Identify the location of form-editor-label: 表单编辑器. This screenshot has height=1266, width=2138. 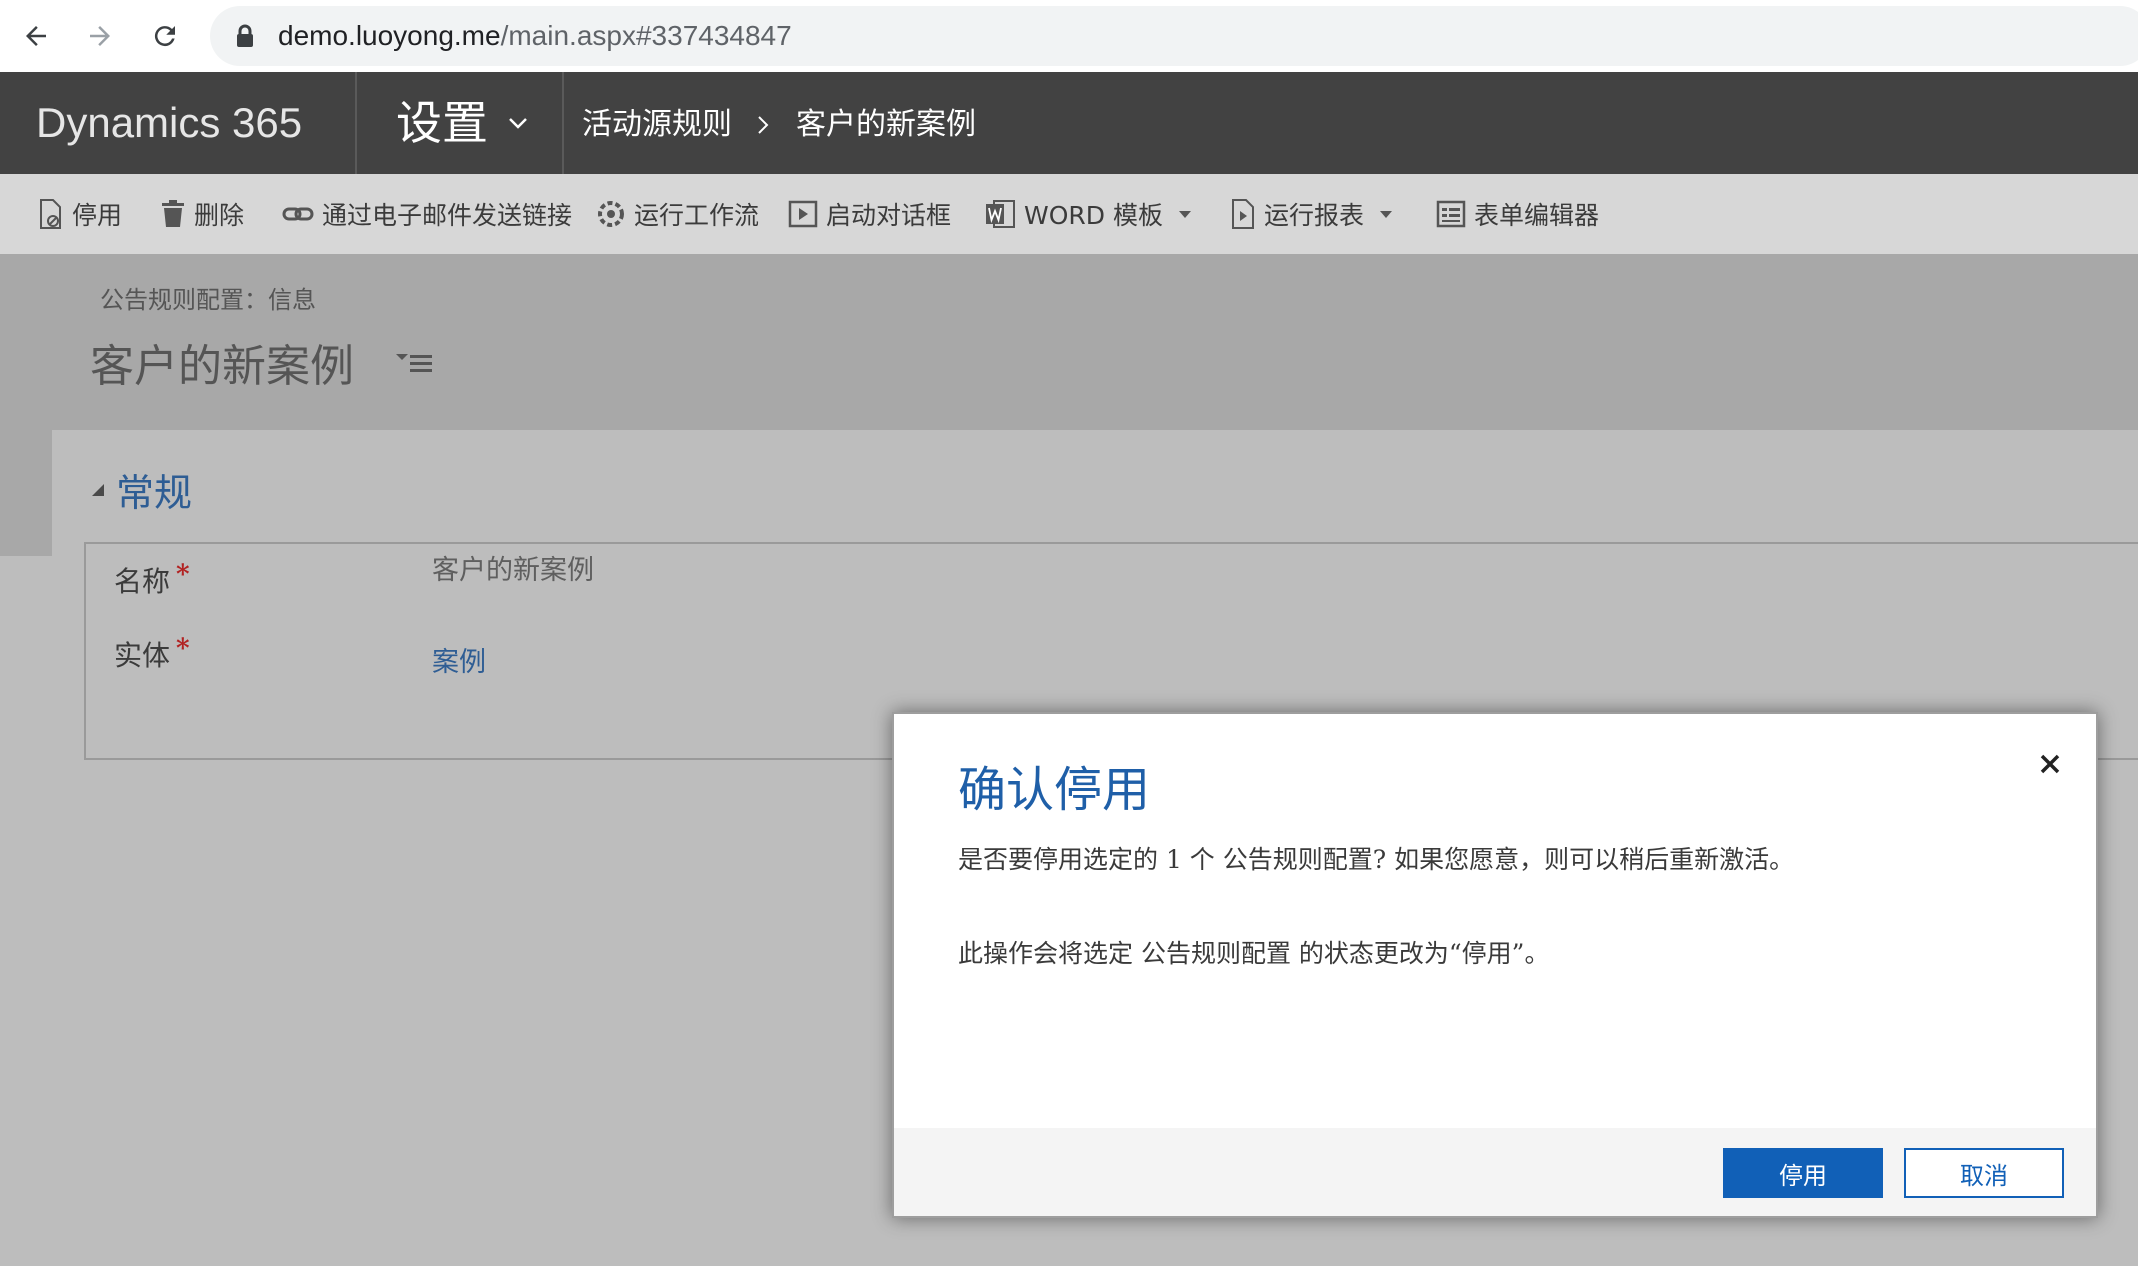
(1537, 215).